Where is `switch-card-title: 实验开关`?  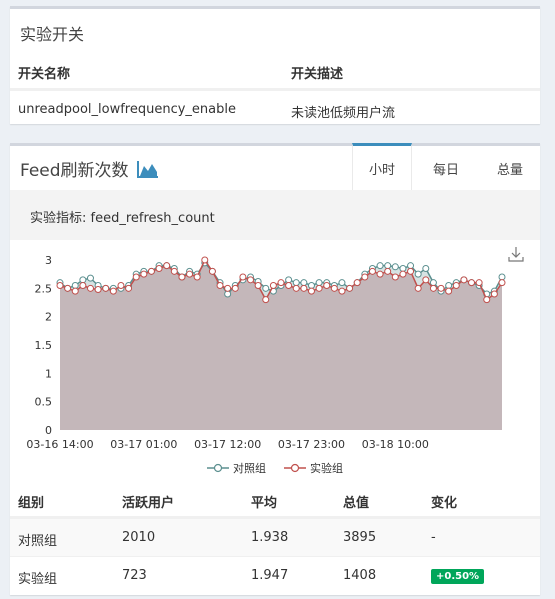 switch-card-title: 实验开关 is located at coordinates (52, 34).